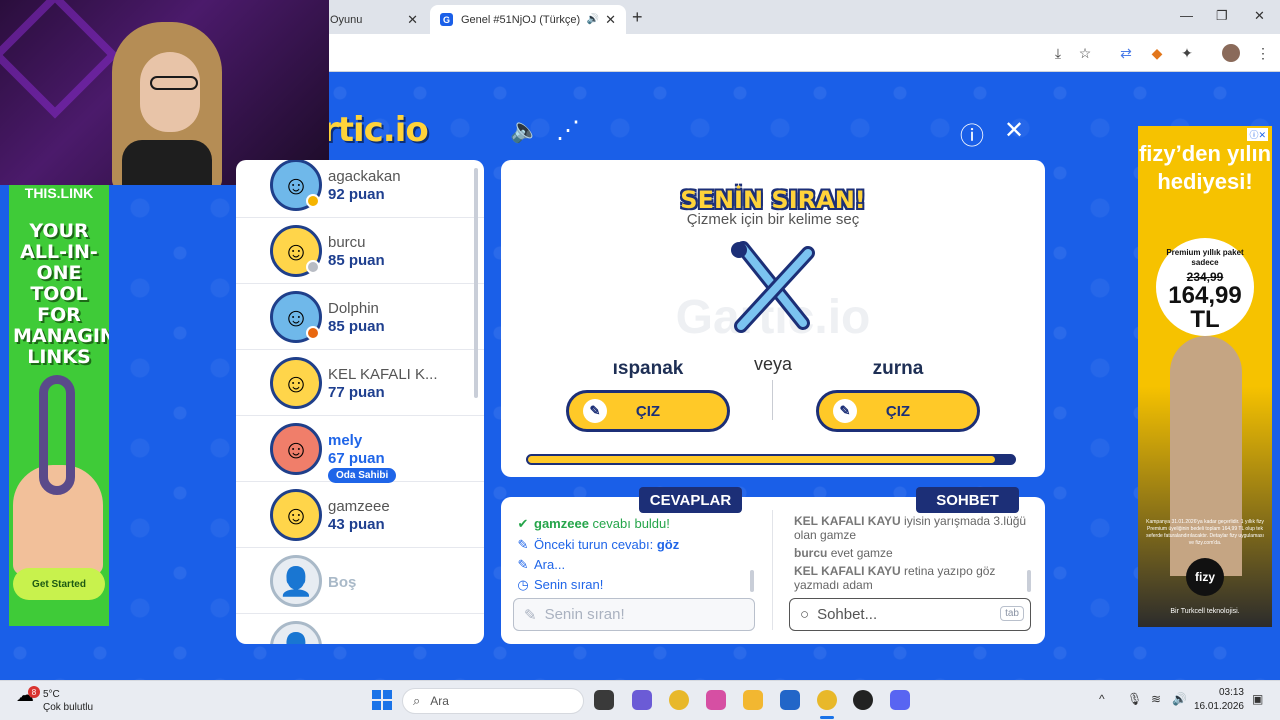 The height and width of the screenshot is (720, 1280). I want to click on taskbar-search-label: Ara, so click(439, 701).